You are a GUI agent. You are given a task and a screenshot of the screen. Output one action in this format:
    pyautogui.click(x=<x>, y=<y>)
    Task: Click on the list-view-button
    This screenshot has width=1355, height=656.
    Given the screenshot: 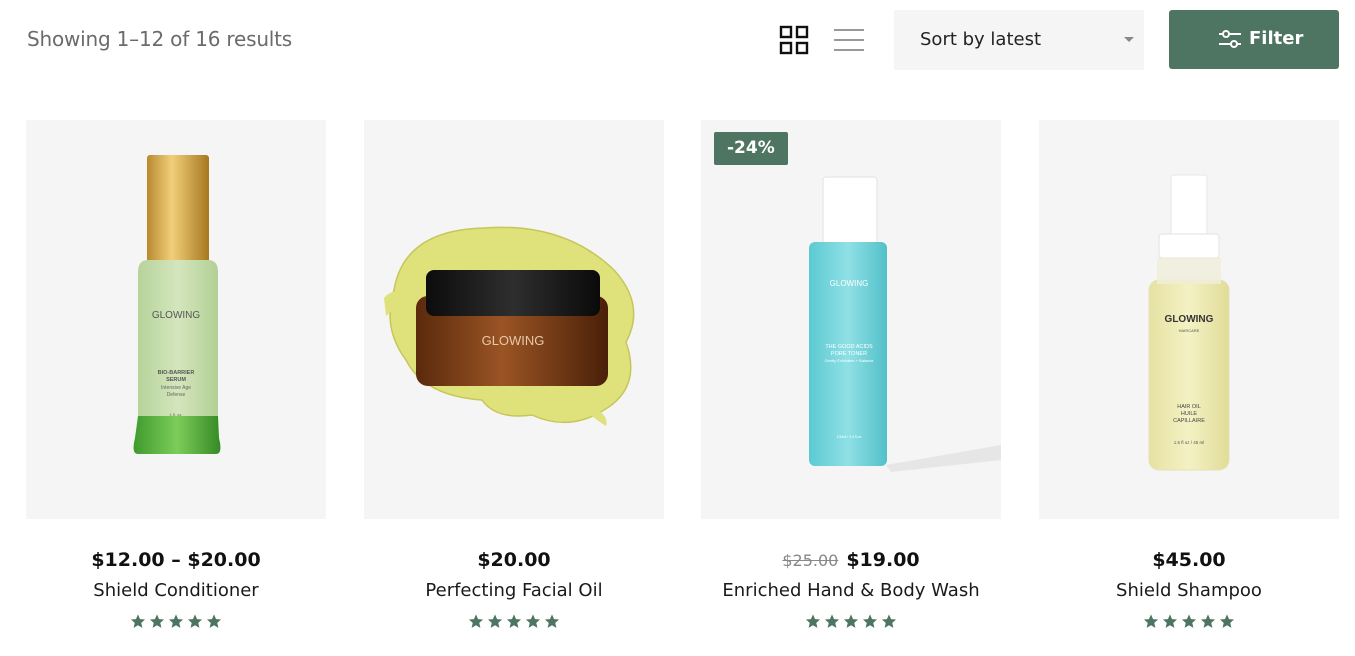 What is the action you would take?
    pyautogui.click(x=849, y=40)
    